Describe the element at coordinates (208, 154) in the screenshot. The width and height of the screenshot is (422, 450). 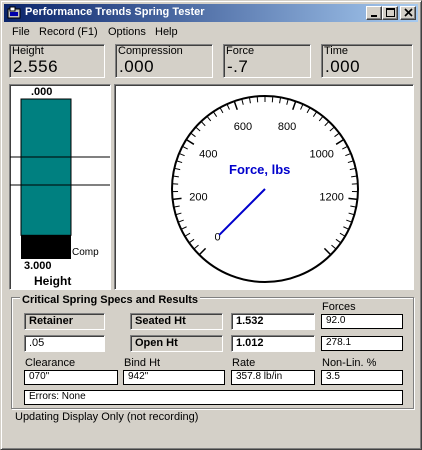
I see `dial-tick-label: 400` at that location.